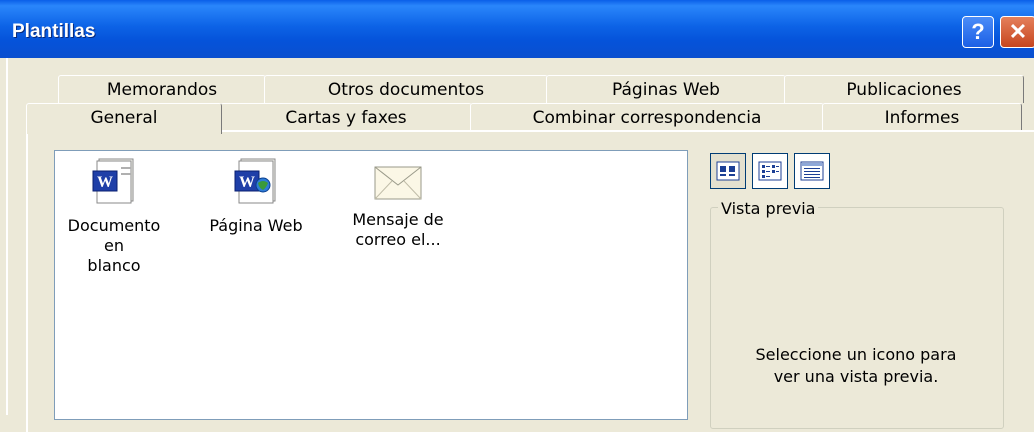 Image resolution: width=1034 pixels, height=432 pixels. Describe the element at coordinates (406, 89) in the screenshot. I see `tab-otros-documentos: Otros documentos` at that location.